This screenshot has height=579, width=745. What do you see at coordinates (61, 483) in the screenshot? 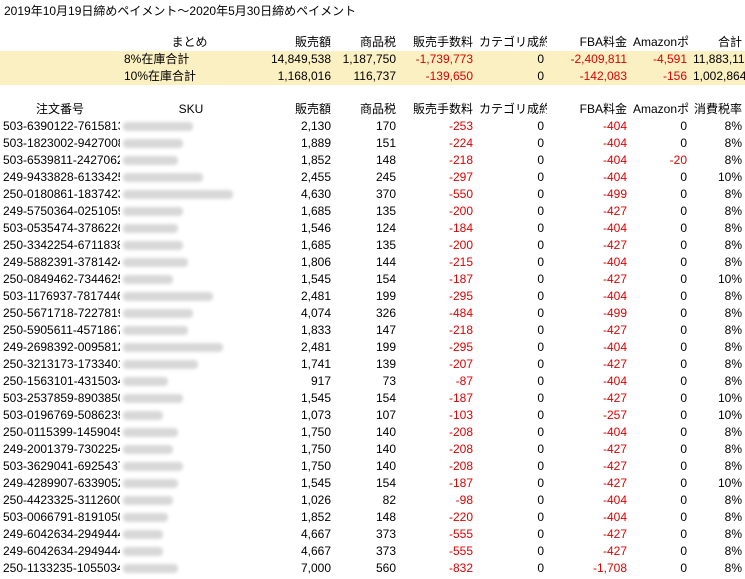
I see `order-id-cell: 249-4289907-6339052` at bounding box center [61, 483].